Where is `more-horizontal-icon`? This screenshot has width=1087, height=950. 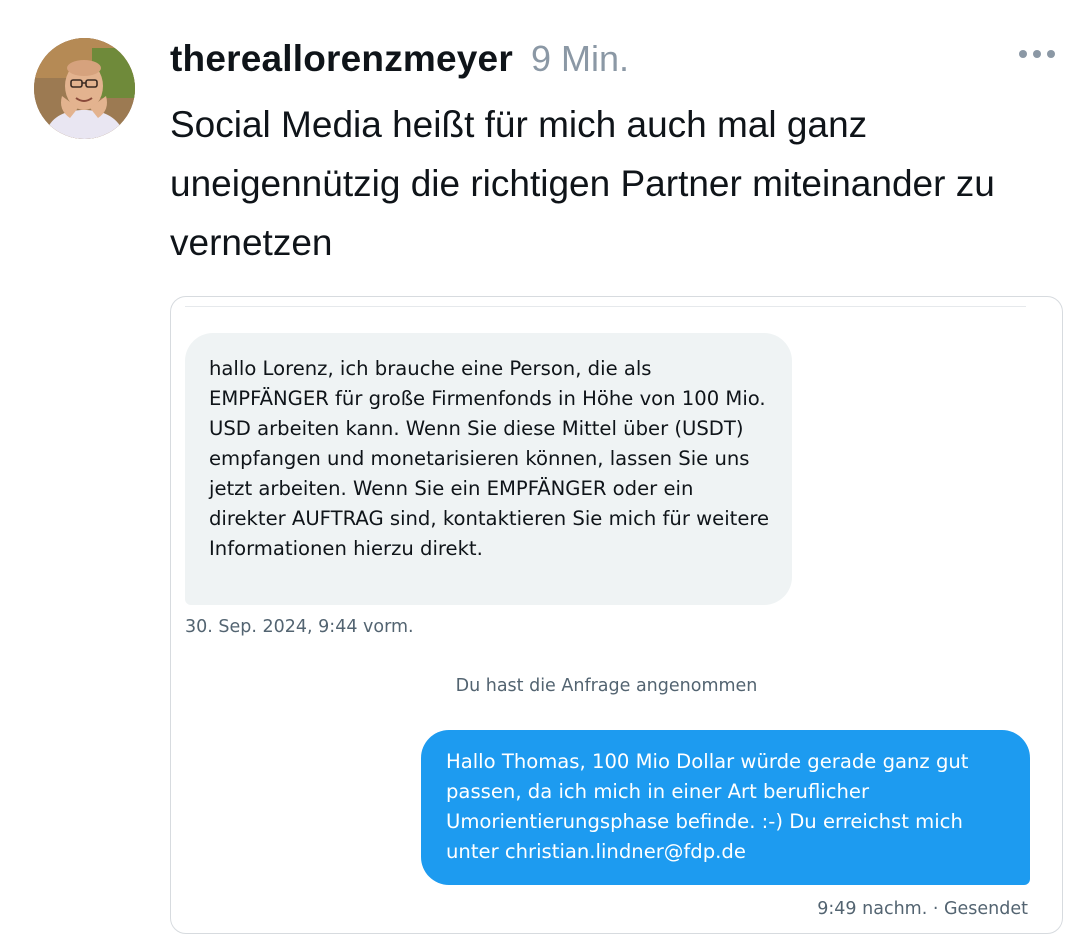
more-horizontal-icon is located at coordinates (1037, 54).